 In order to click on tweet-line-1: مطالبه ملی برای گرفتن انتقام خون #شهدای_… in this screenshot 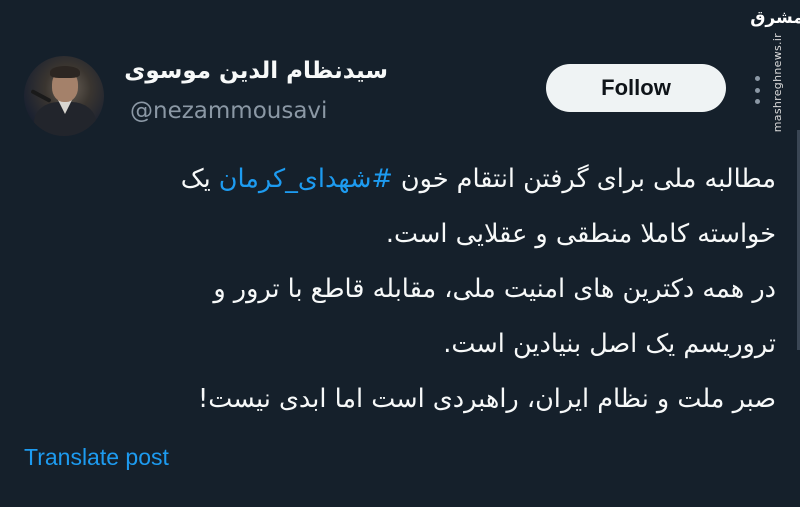, I will do `click(400, 179)`.